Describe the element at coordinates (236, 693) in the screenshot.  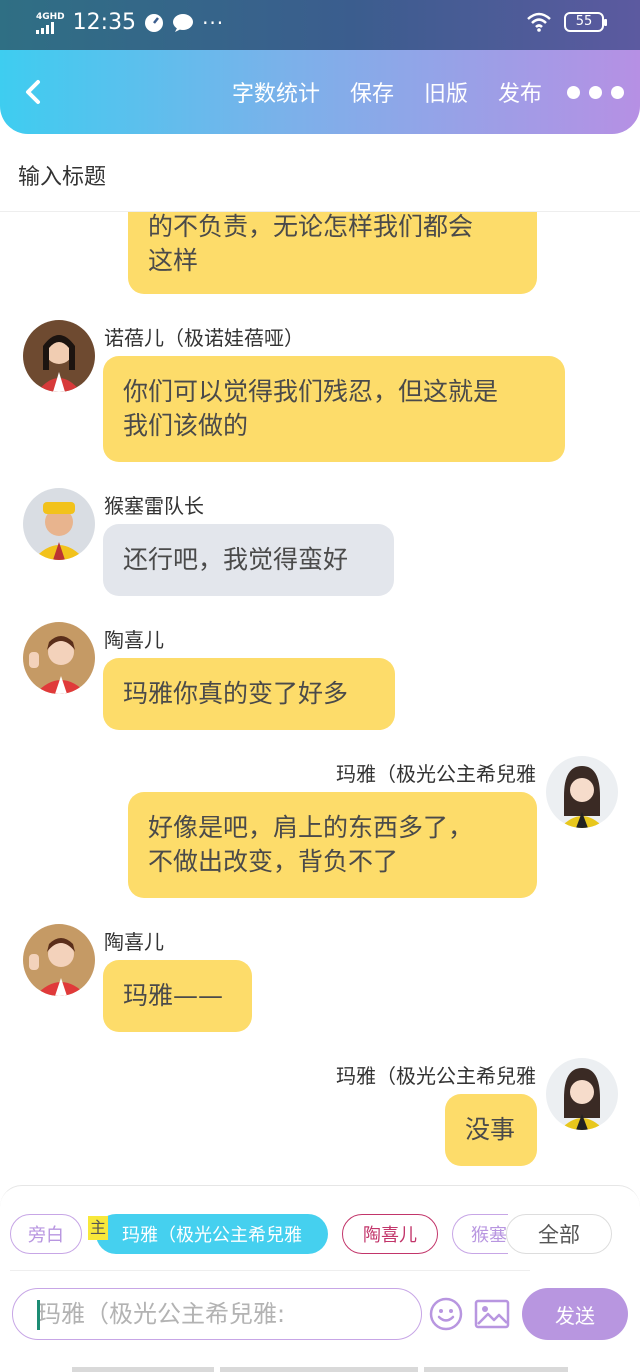
I see `message-text: 玛雅你真的变了好多` at that location.